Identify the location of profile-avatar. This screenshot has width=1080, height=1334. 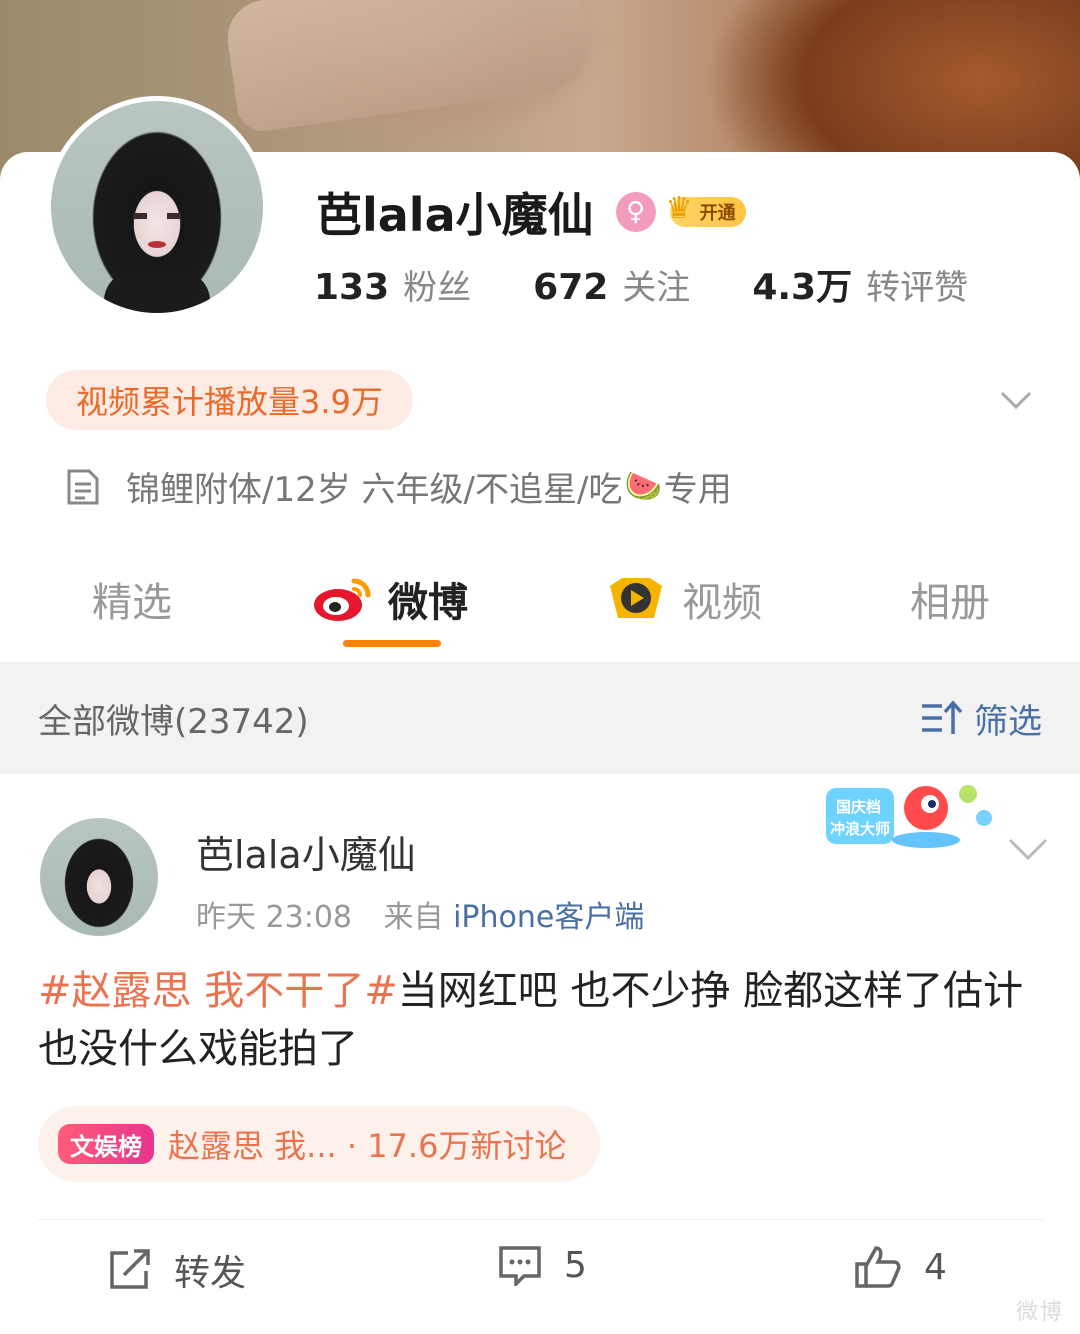
(157, 207).